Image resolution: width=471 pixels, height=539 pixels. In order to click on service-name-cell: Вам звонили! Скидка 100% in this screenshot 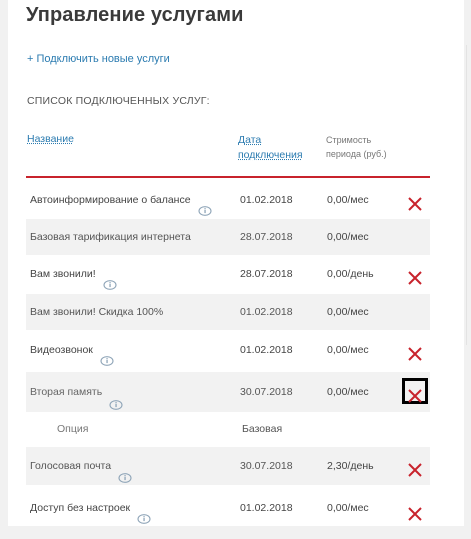, I will do `click(97, 312)`.